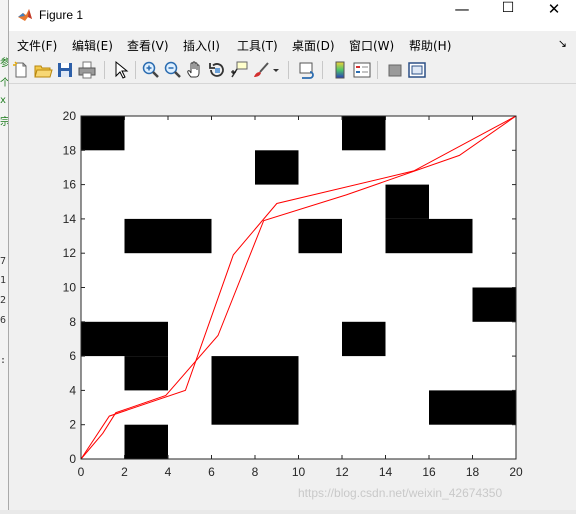 Image resolution: width=576 pixels, height=514 pixels. I want to click on x-tick-label: 2, so click(124, 472).